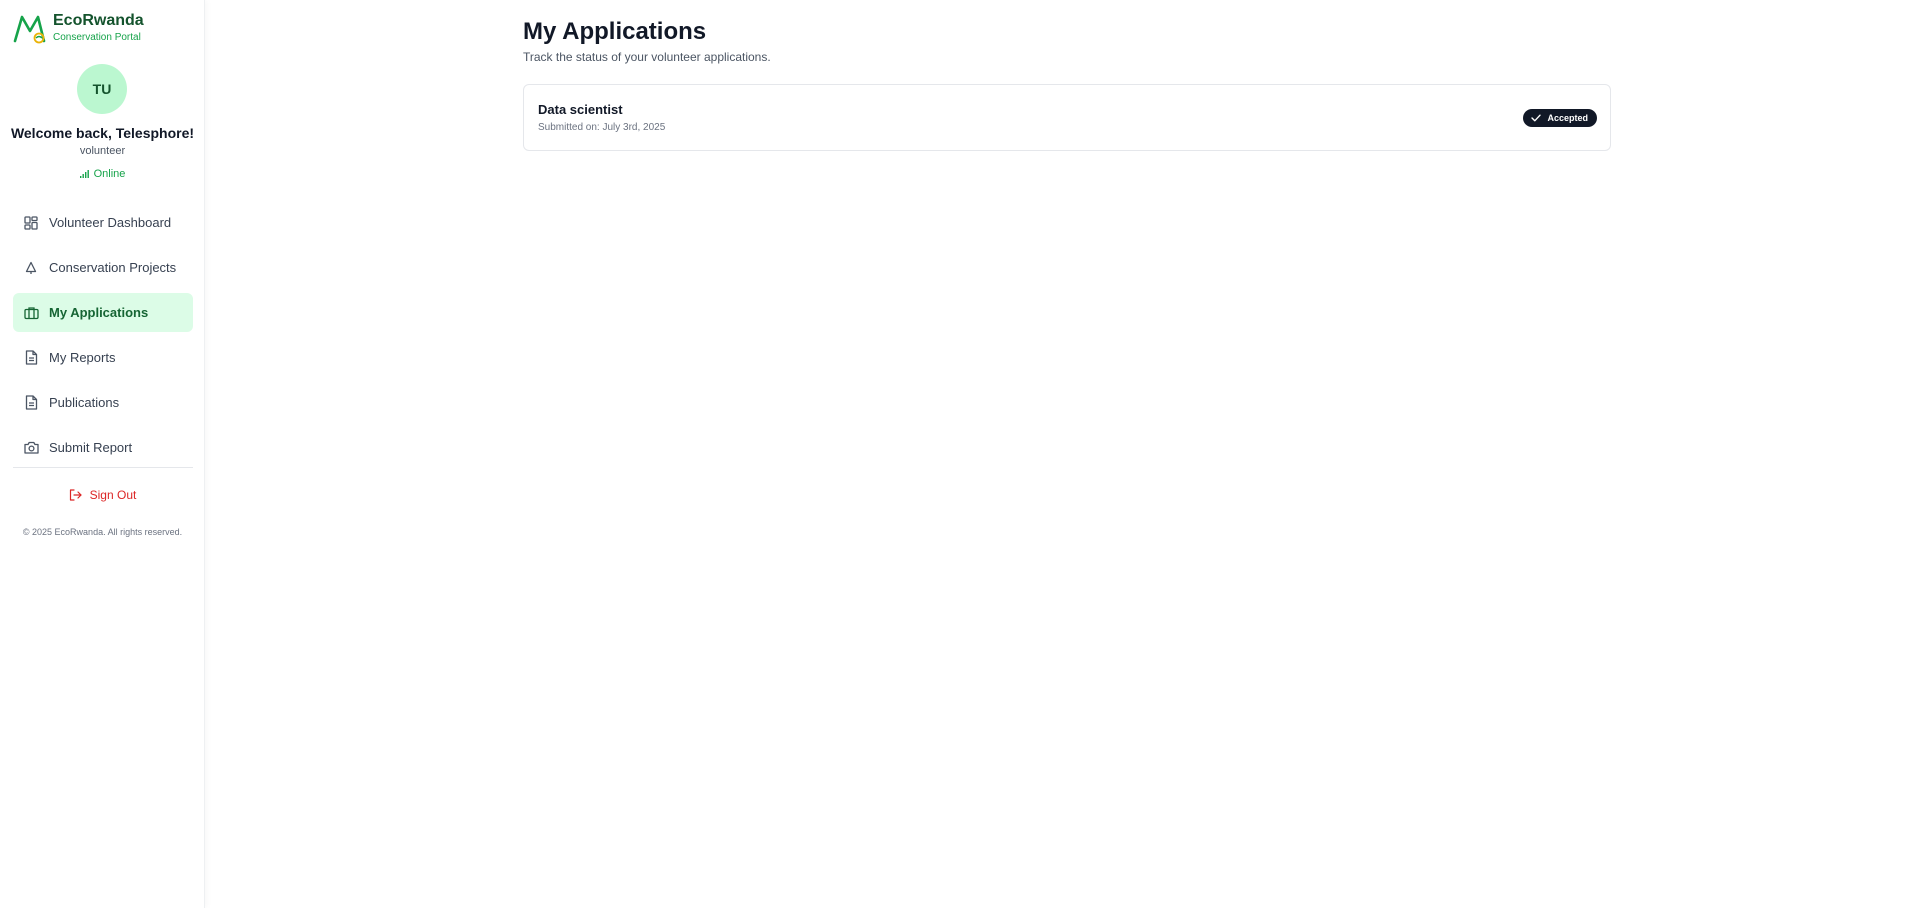 The image size is (1920, 908). I want to click on sidebar-item-label: My Applications, so click(99, 312).